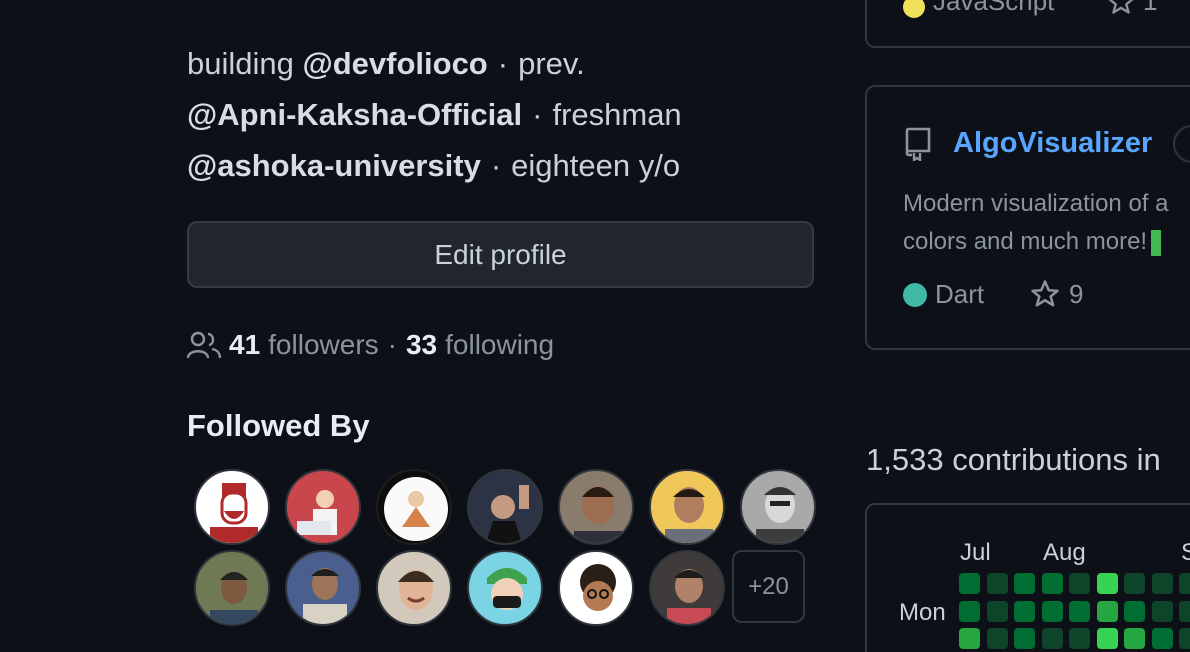 This screenshot has height=652, width=1190. Describe the element at coordinates (334, 165) in the screenshot. I see `org-mention-ashoka-university: @ashoka-university` at that location.